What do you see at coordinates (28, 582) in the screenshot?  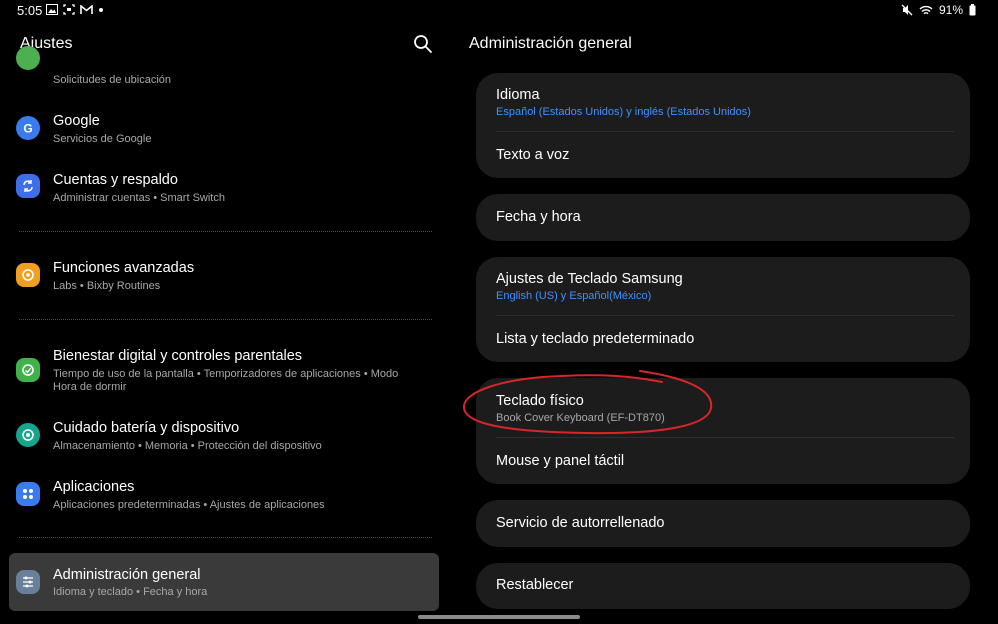 I see `sliders-icon` at bounding box center [28, 582].